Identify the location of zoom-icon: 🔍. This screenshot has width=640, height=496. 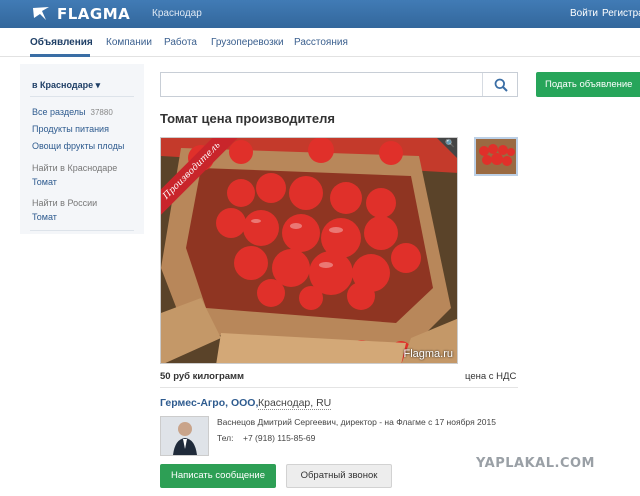
(450, 143).